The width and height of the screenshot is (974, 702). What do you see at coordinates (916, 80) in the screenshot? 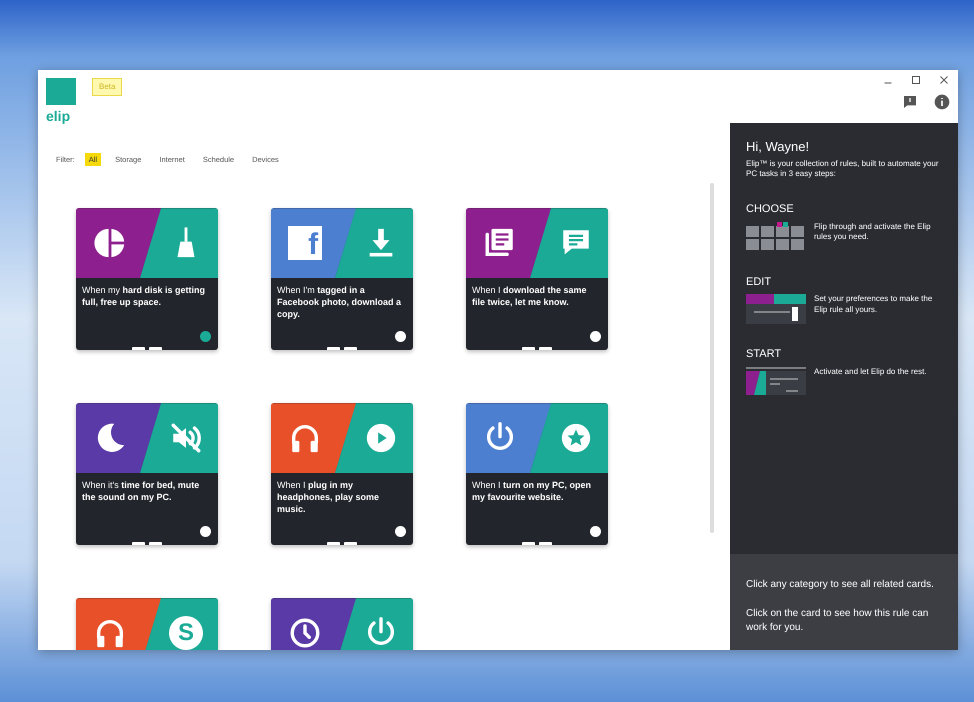
I see `maximize-icon` at bounding box center [916, 80].